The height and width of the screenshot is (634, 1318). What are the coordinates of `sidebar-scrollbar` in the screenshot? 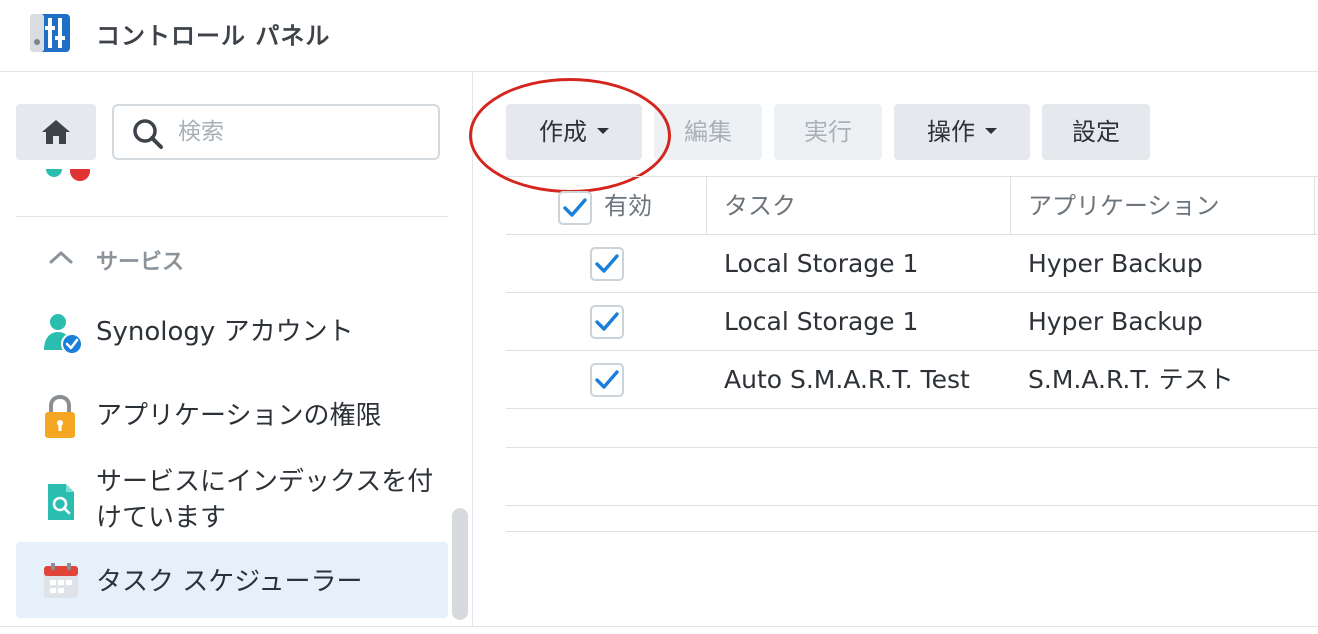 It's located at (460, 564).